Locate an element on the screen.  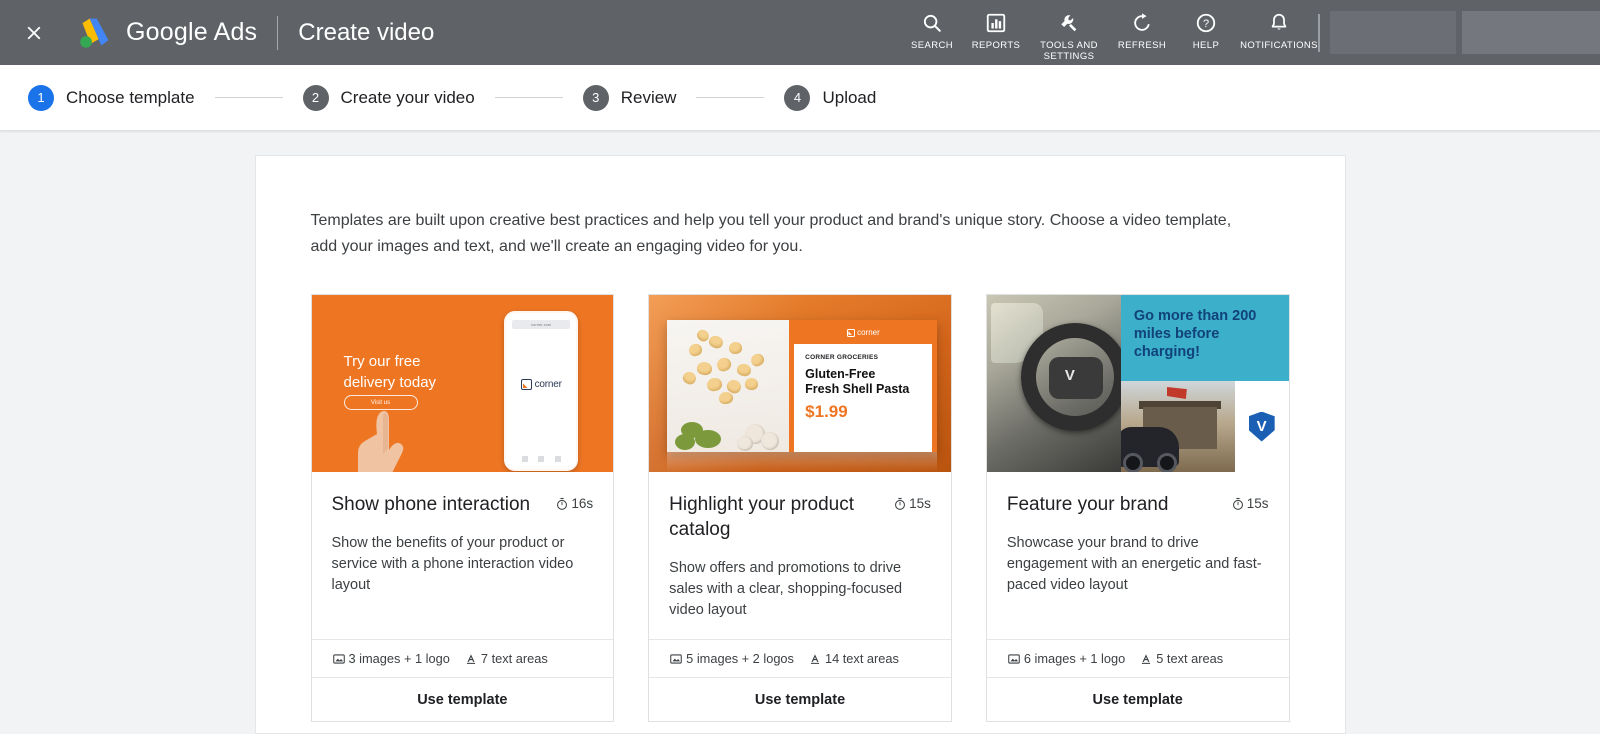
storefront-photo is located at coordinates (1177, 426).